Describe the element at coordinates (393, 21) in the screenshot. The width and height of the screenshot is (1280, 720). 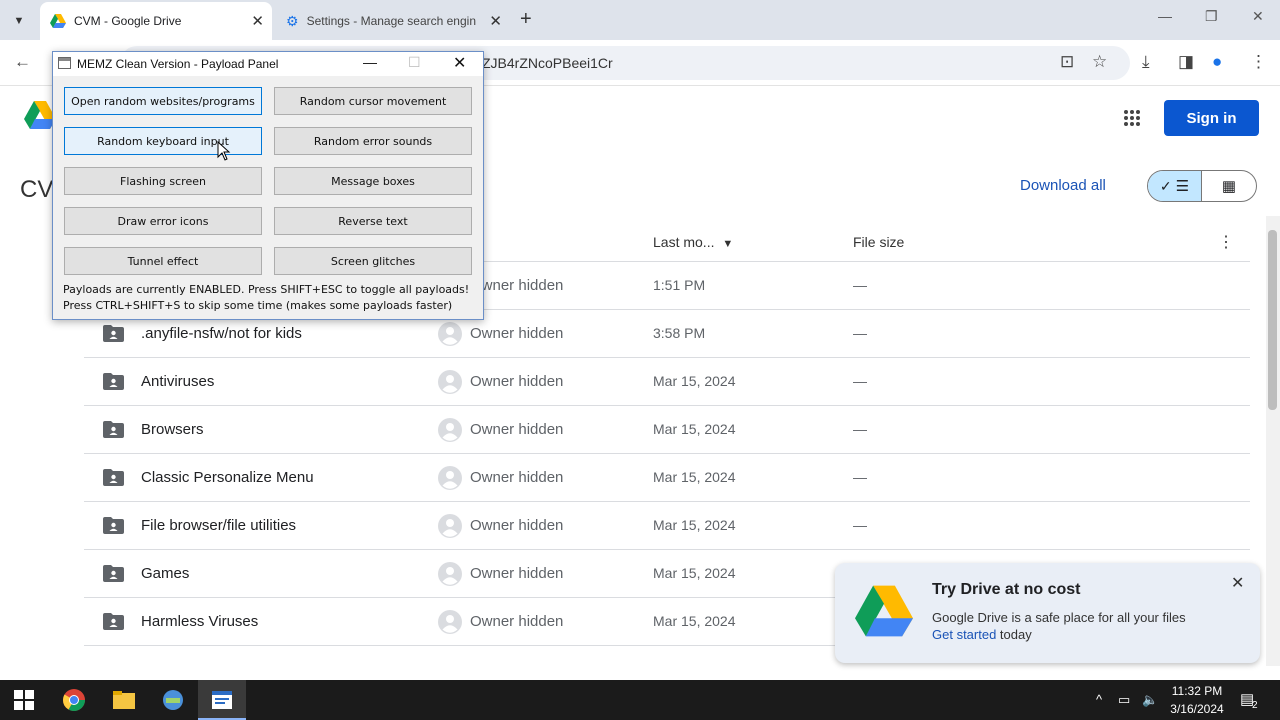
I see `tab-settings: ⚙ Settings - Manage search engin ✕` at that location.